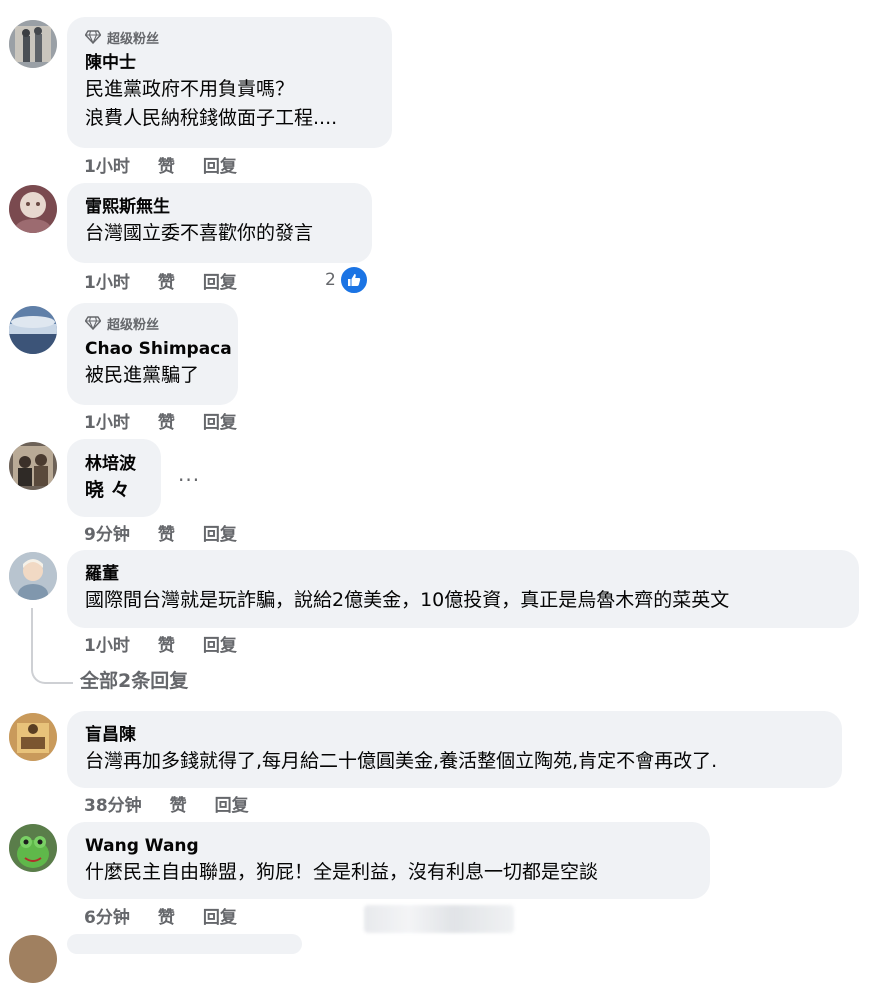 This screenshot has width=879, height=983. Describe the element at coordinates (184, 944) in the screenshot. I see `comment-bubble` at that location.